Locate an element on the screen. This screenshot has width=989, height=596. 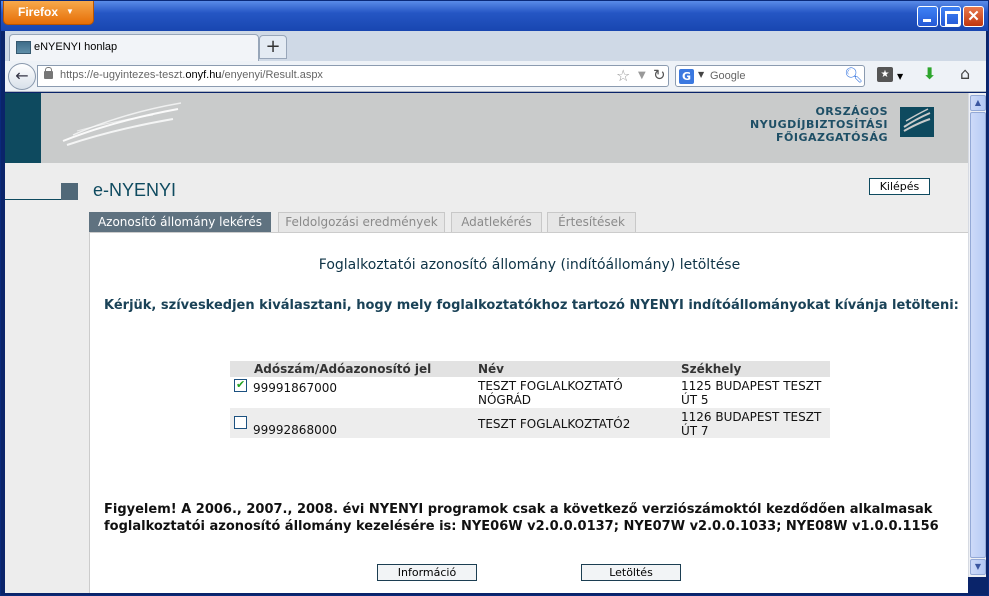
tab-strip: eNYENYI honlap + is located at coordinates (495, 46).